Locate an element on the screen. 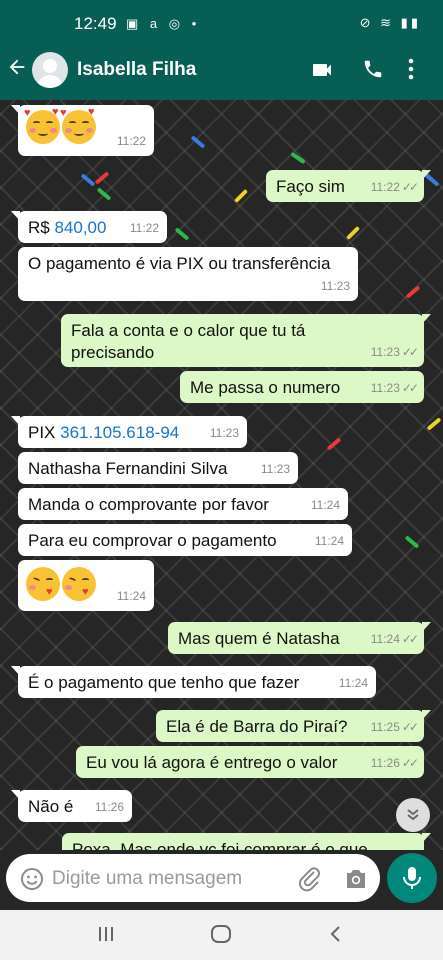 The image size is (443, 960). incoming-message: É o pagamento que tenho que fazer 11:24 is located at coordinates (193, 682).